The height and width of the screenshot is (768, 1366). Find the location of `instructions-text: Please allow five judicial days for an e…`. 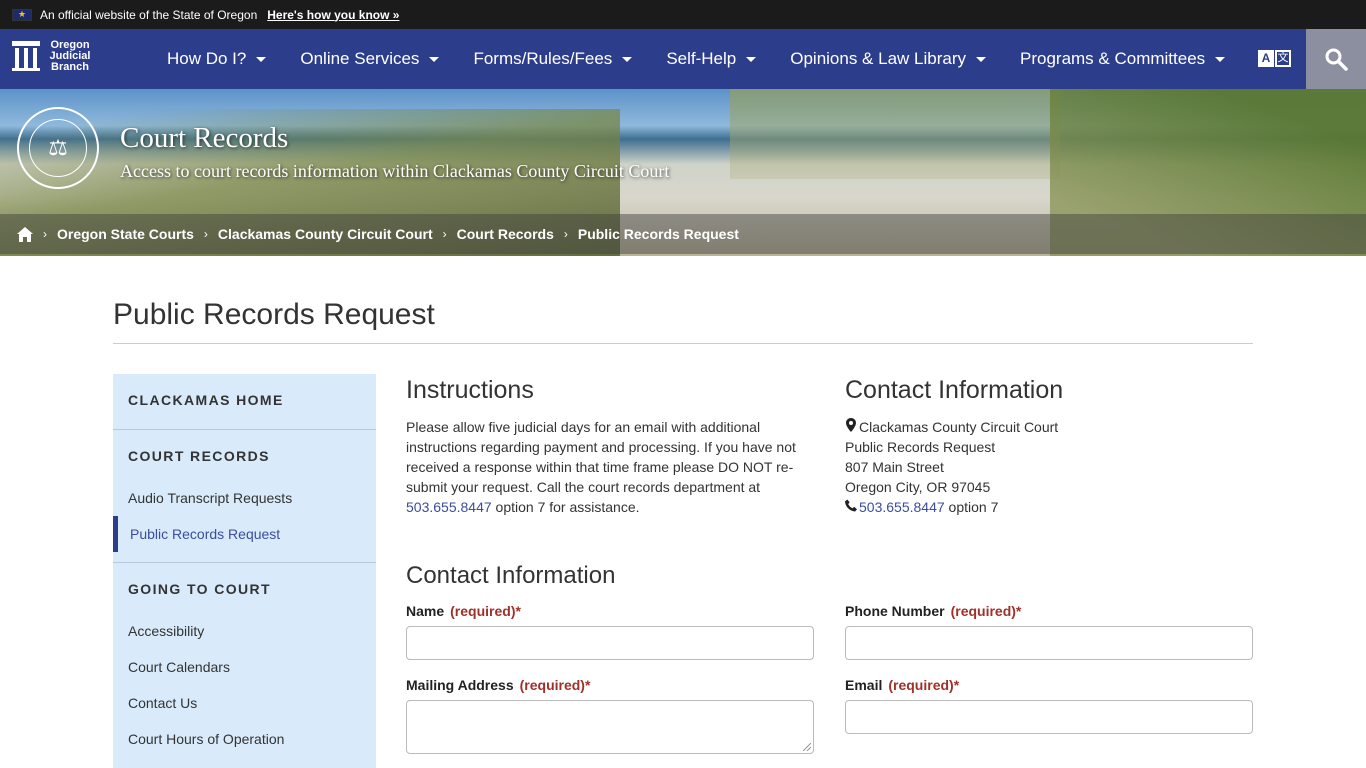

instructions-text: Please allow five judicial days for an e… is located at coordinates (601, 467).